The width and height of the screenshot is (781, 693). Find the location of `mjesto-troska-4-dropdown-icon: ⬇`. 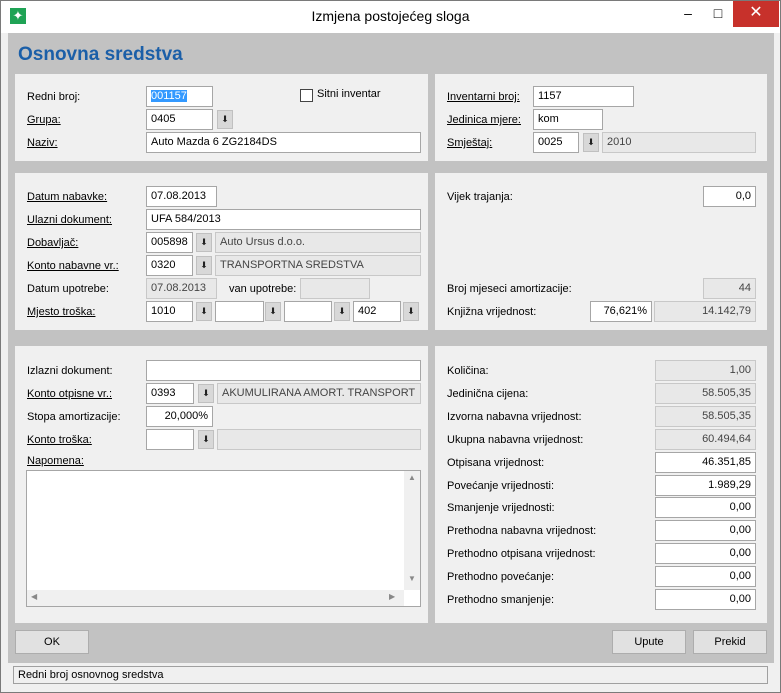

mjesto-troska-4-dropdown-icon: ⬇ is located at coordinates (411, 311).